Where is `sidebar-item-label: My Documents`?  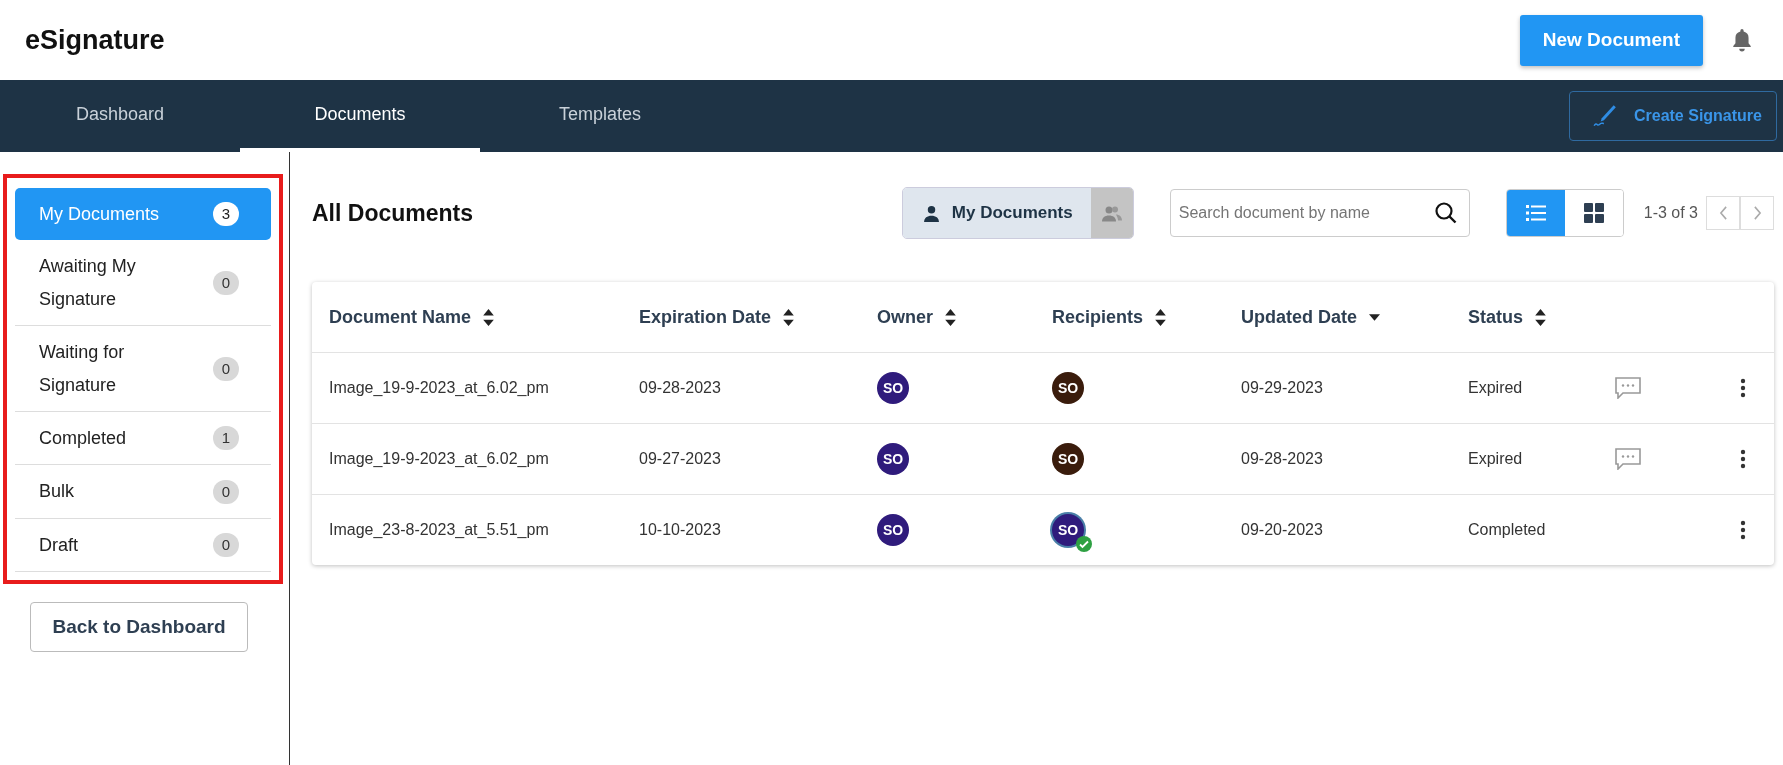
sidebar-item-label: My Documents is located at coordinates (99, 214).